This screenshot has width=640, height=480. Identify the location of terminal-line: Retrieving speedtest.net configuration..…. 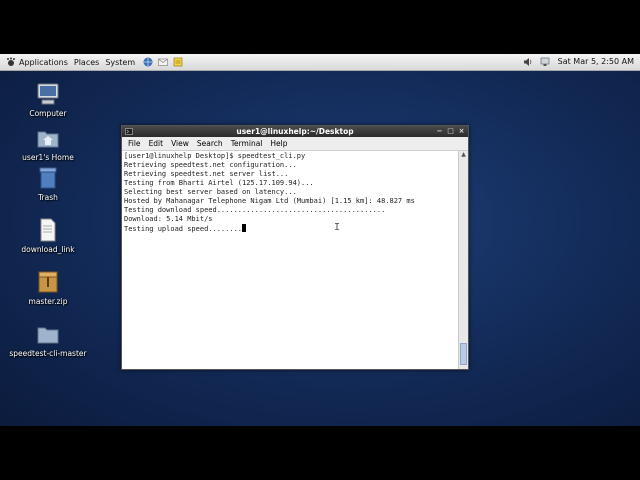
(210, 165).